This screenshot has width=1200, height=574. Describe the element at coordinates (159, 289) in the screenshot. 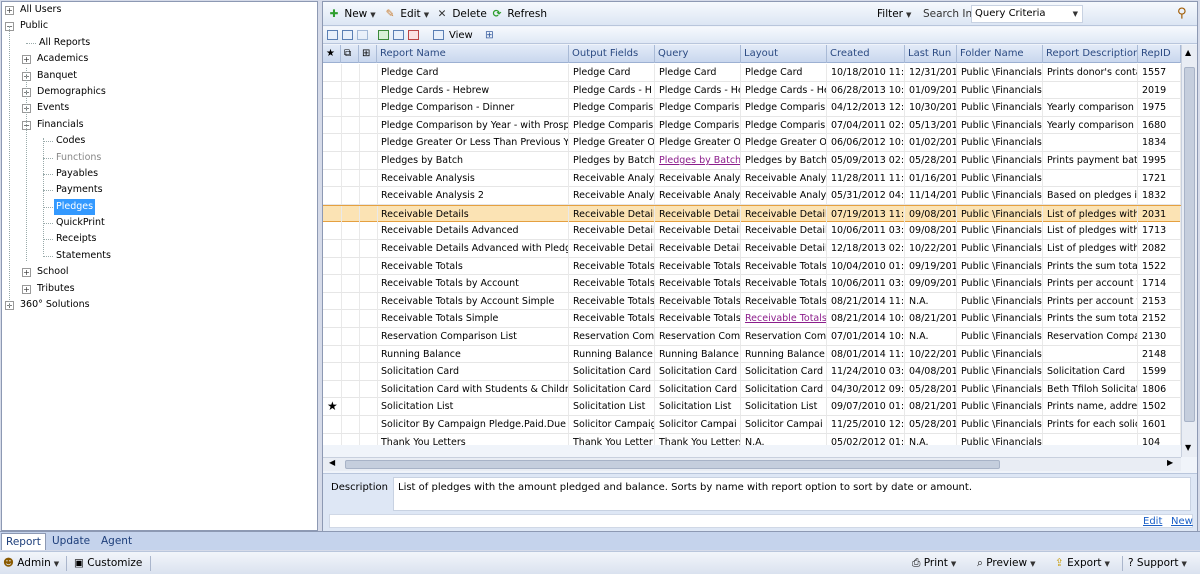

I see `tree-node: + Tributes` at that location.